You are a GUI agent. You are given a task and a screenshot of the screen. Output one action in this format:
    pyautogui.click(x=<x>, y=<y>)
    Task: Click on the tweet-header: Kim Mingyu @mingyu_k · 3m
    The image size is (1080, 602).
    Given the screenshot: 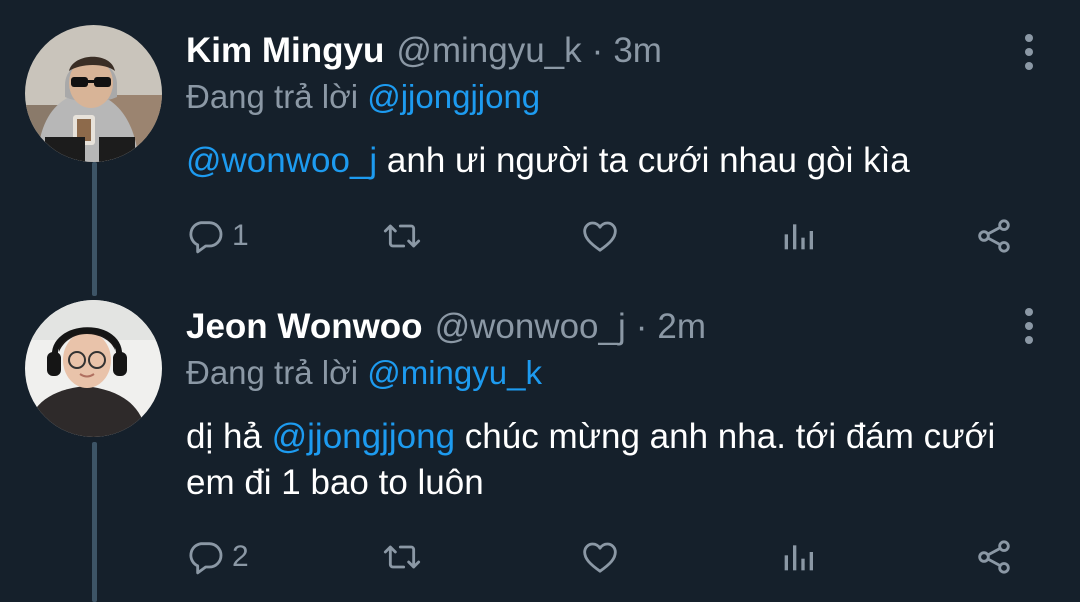 What is the action you would take?
    pyautogui.click(x=424, y=51)
    